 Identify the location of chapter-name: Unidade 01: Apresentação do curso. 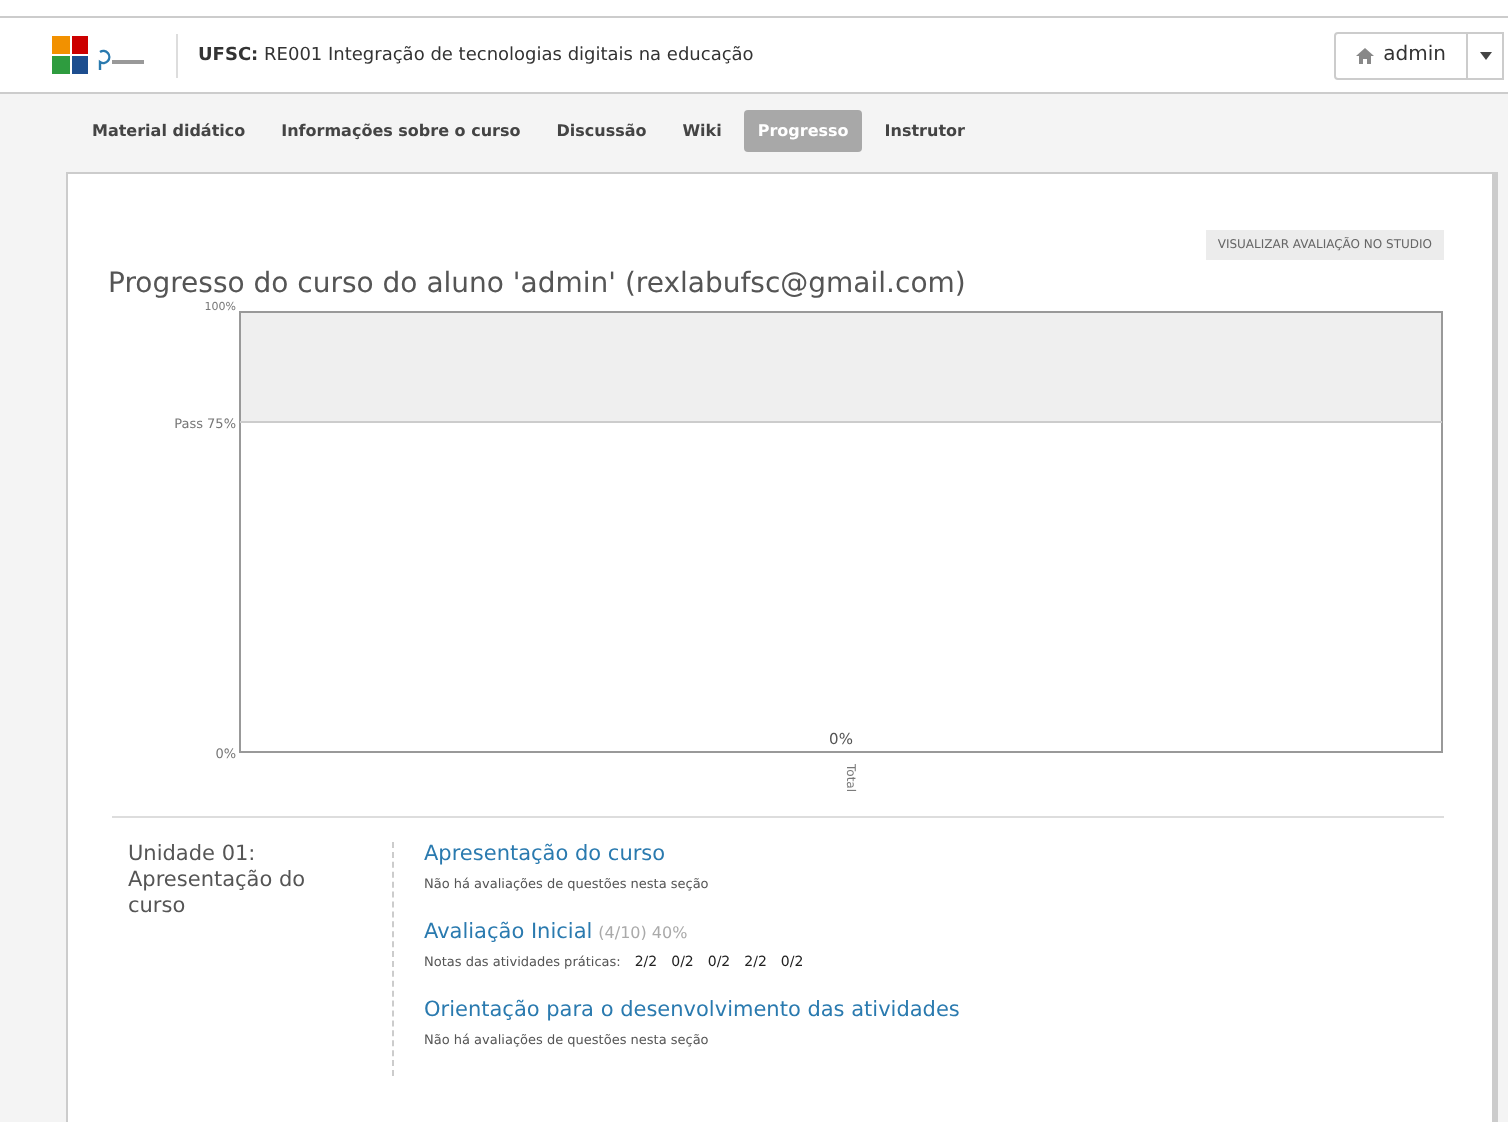
(217, 882).